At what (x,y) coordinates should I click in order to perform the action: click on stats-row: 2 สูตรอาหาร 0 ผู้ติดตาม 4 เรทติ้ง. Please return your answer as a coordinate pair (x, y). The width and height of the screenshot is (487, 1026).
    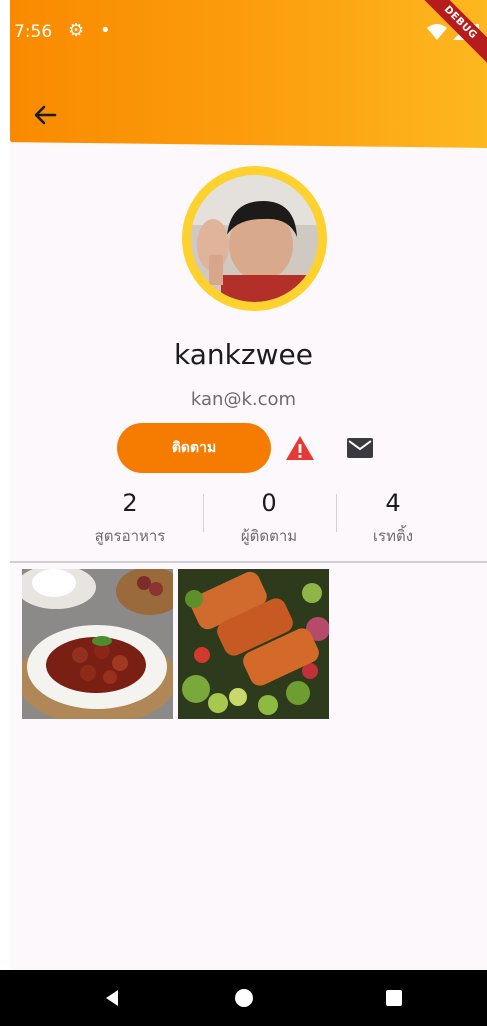
    Looking at the image, I should click on (248, 519).